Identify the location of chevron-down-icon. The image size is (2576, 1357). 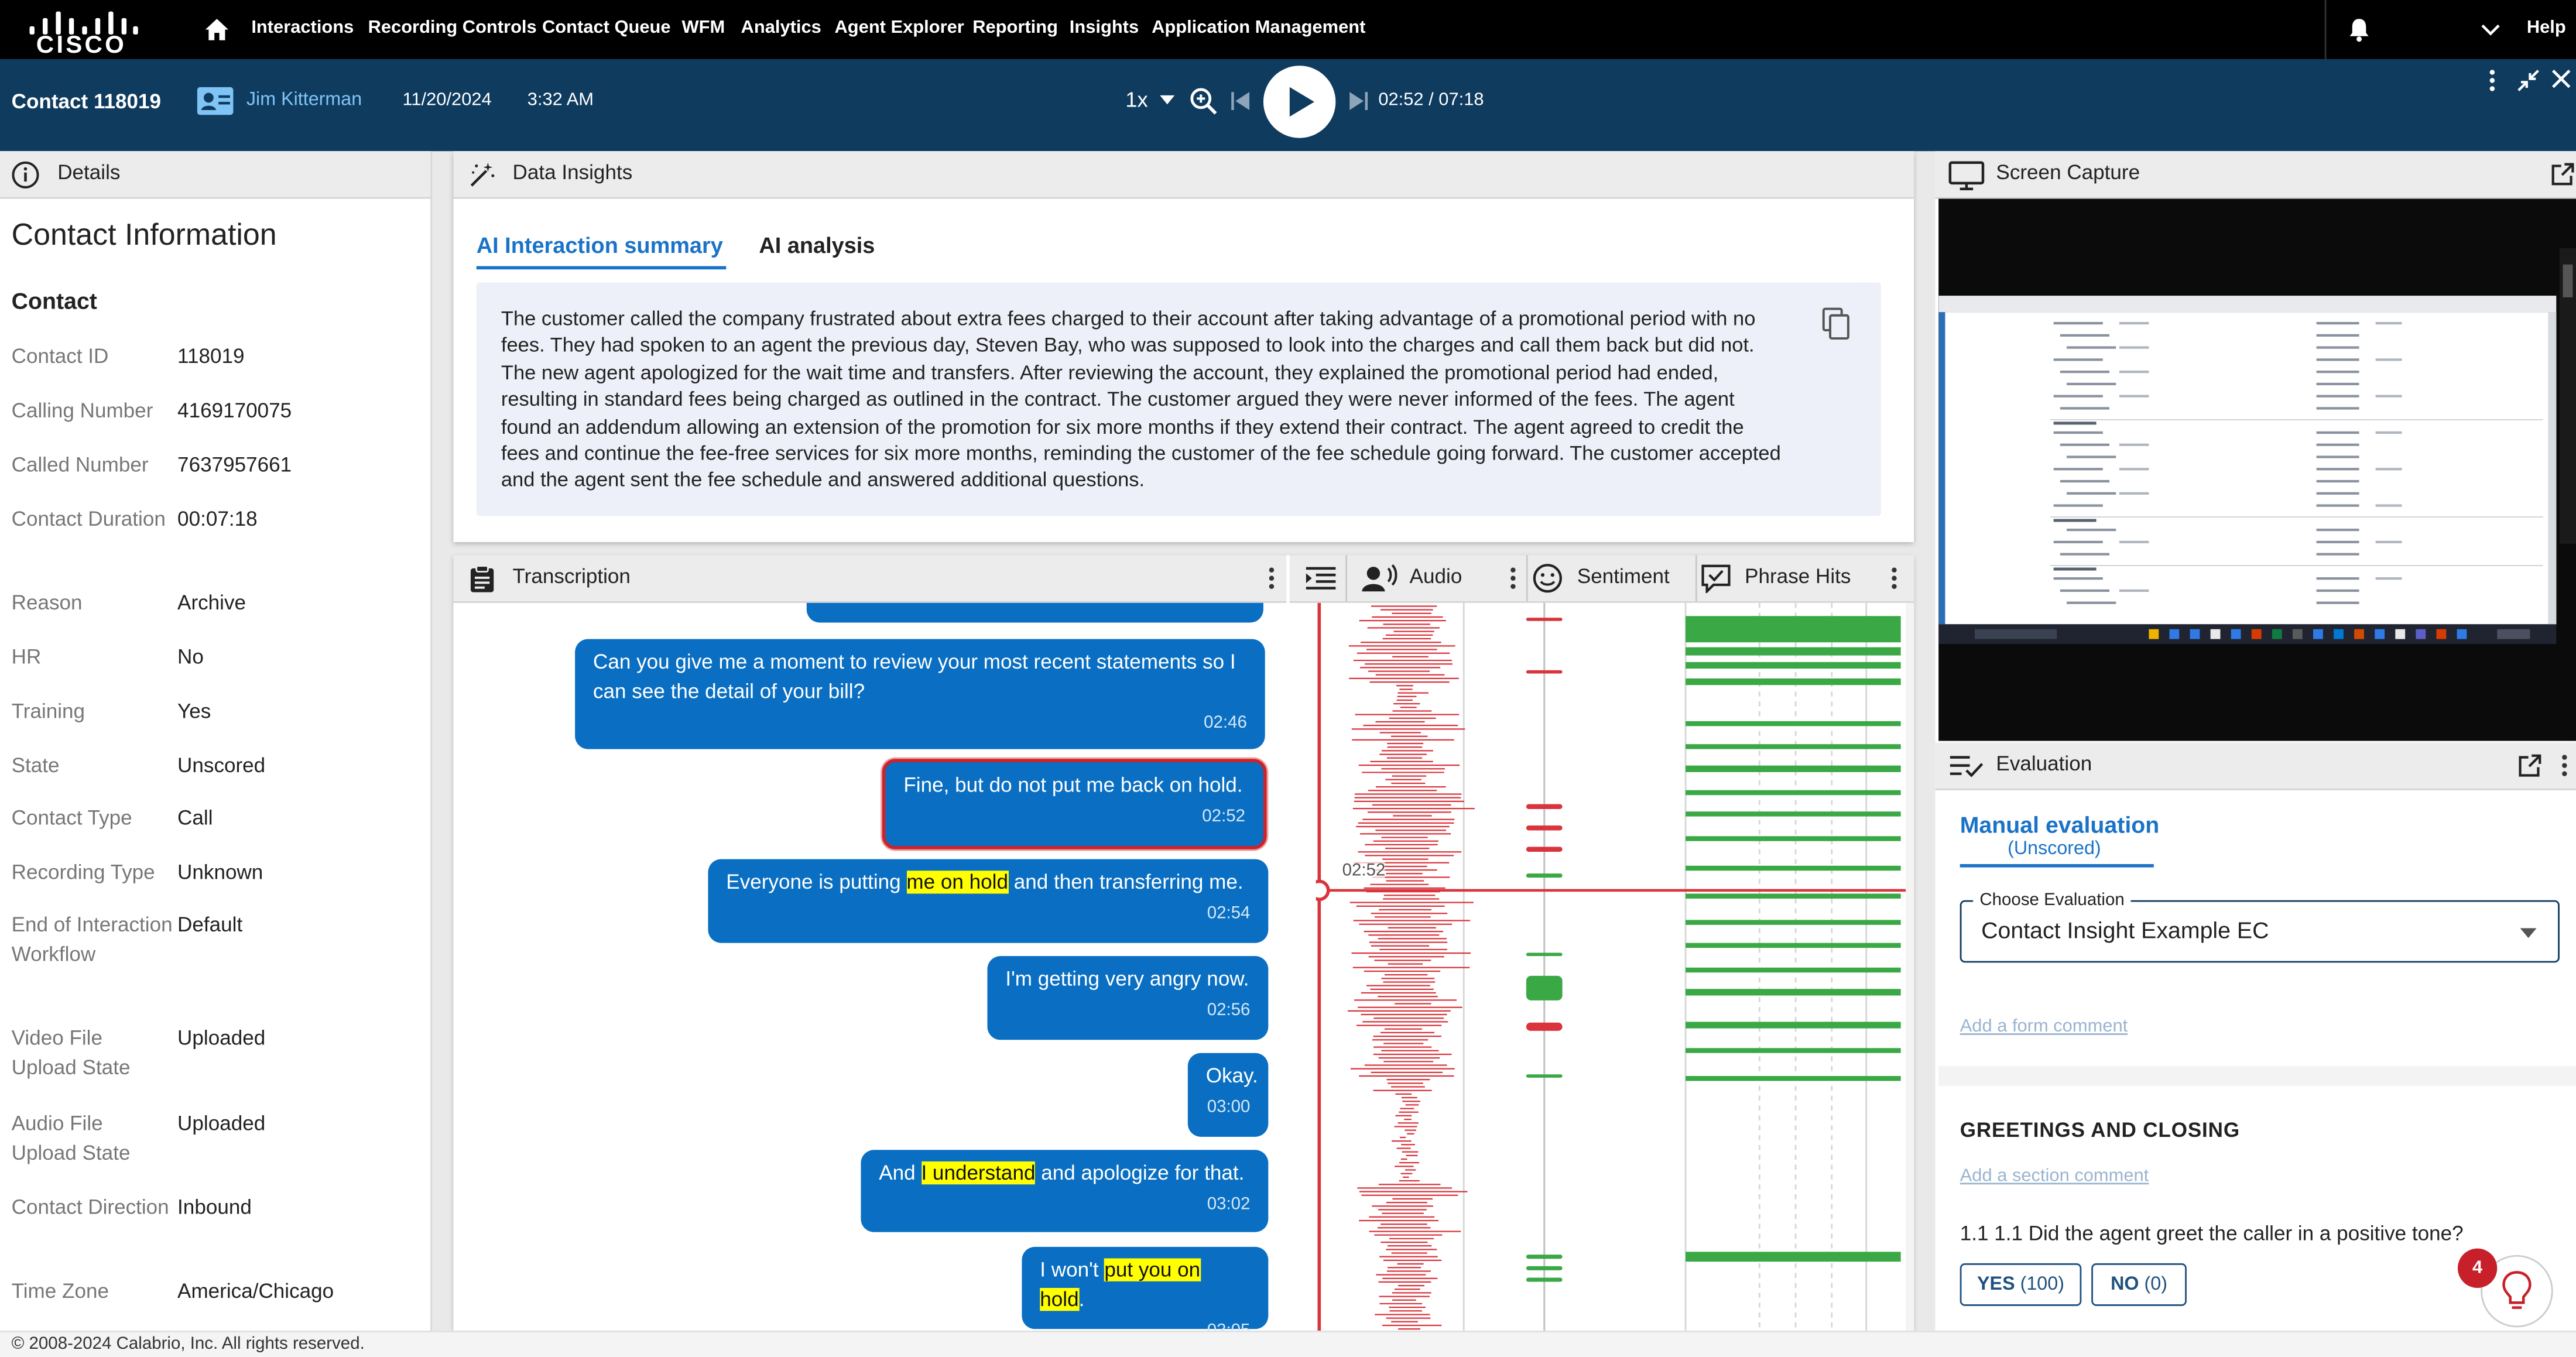
(2490, 29).